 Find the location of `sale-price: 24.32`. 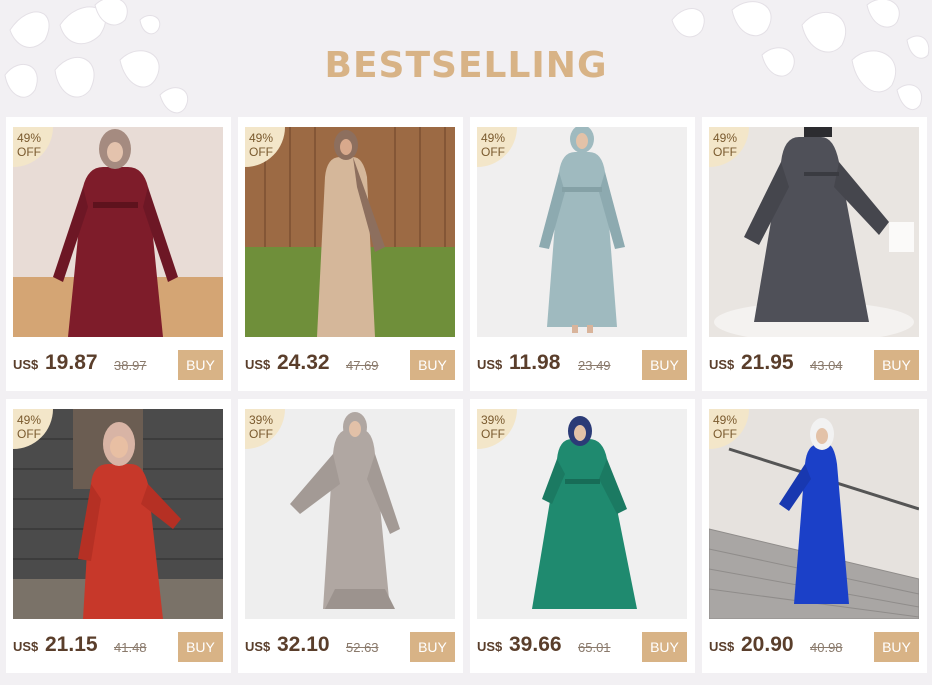

sale-price: 24.32 is located at coordinates (303, 362).